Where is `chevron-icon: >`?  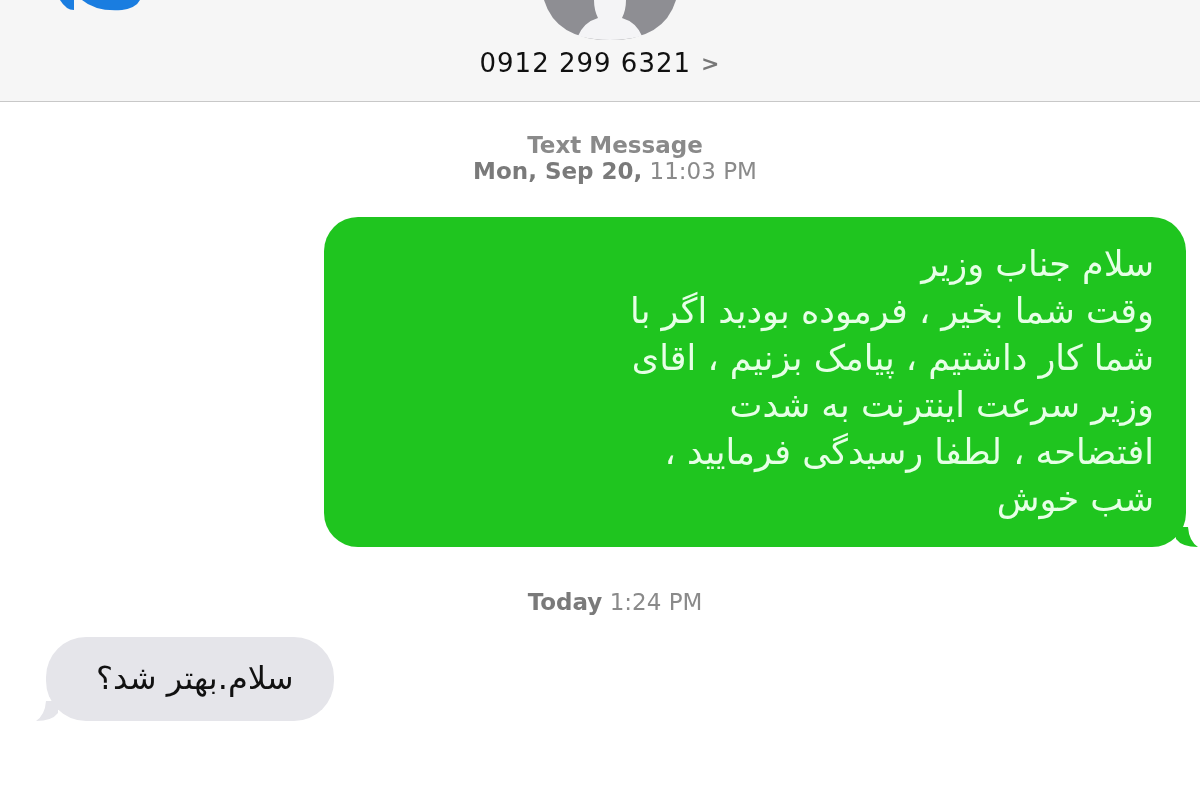
chevron-icon: > is located at coordinates (711, 63).